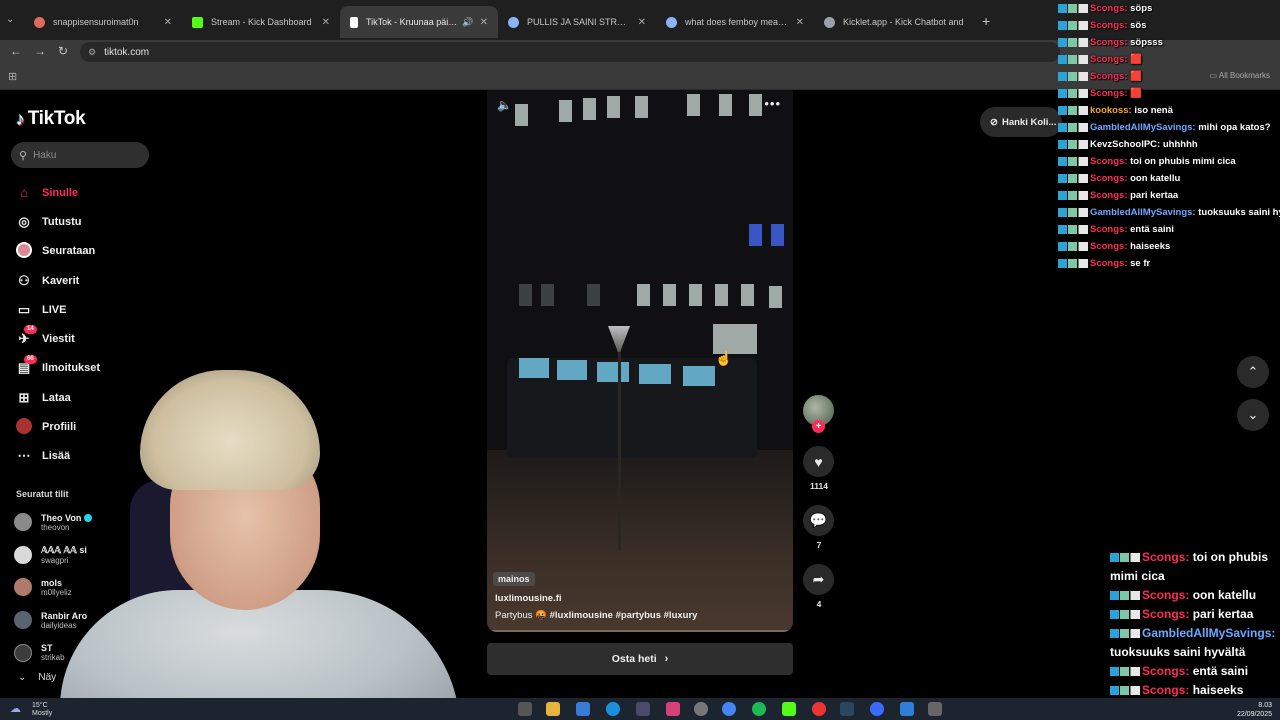  Describe the element at coordinates (789, 709) in the screenshot. I see `kick-icon` at that location.